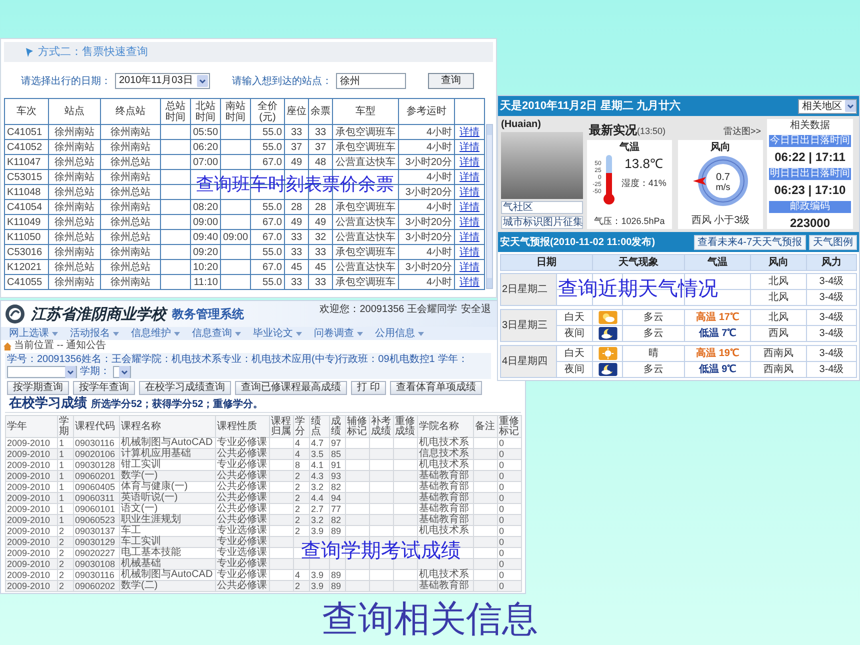 The image size is (860, 645). What do you see at coordinates (451, 81) in the screenshot?
I see `search-button: 查询` at bounding box center [451, 81].